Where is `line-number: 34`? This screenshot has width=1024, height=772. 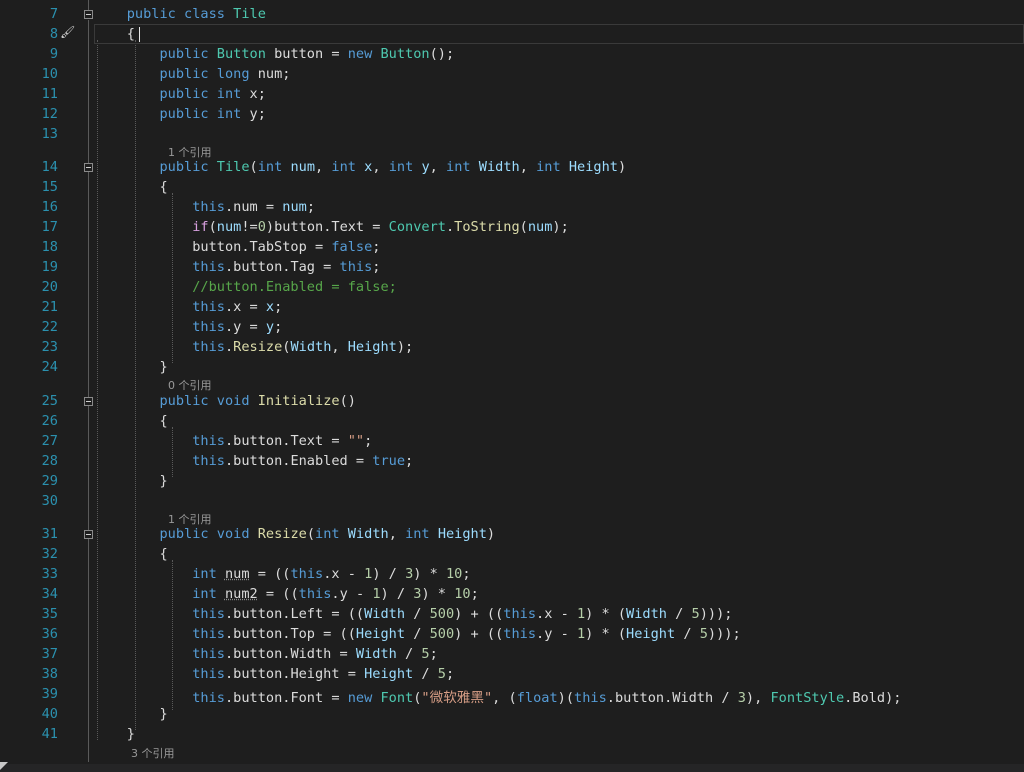
line-number: 34 is located at coordinates (49, 594).